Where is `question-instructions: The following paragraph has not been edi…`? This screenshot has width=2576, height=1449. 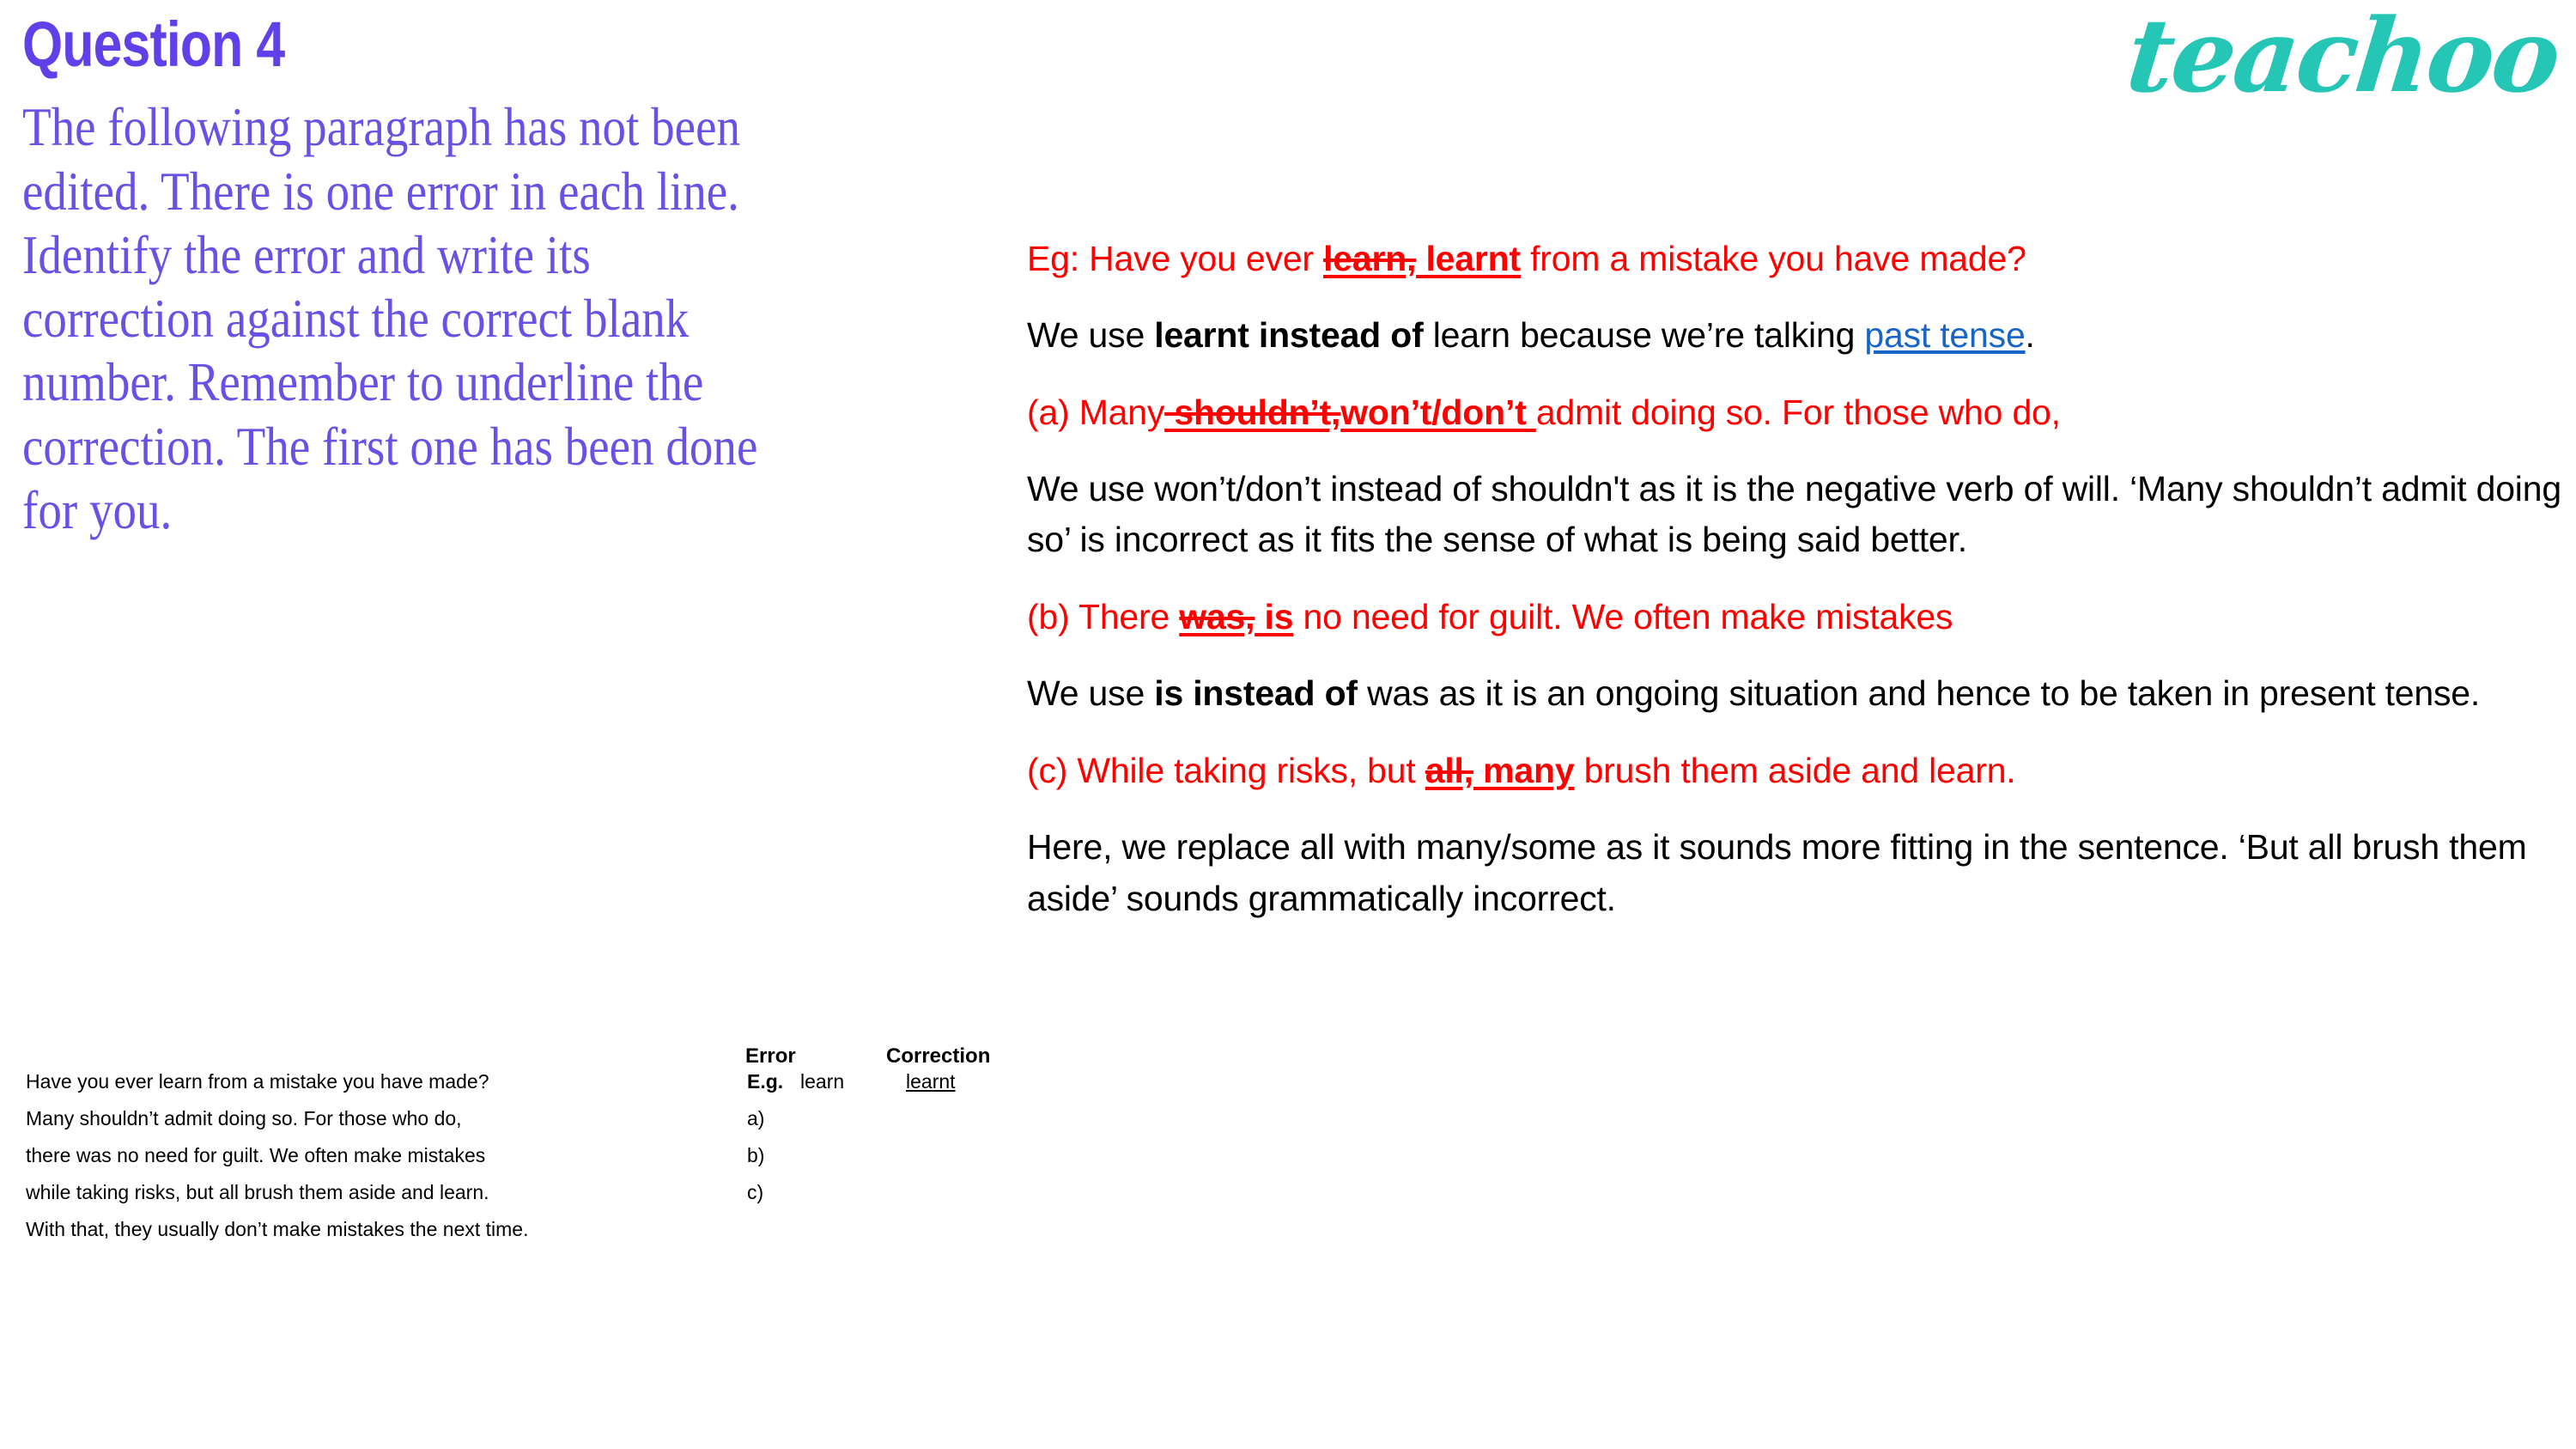 question-instructions: The following paragraph has not been edi… is located at coordinates (390, 318).